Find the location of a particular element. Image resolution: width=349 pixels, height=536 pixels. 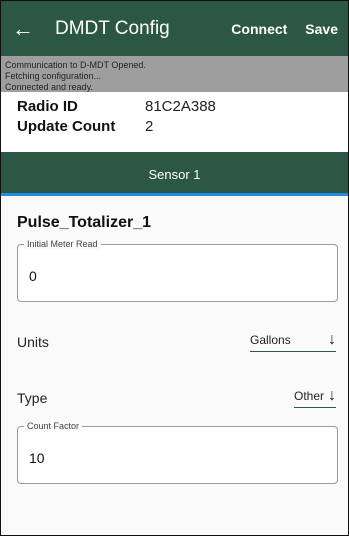

app-bar: ← DMDT Config Connect Save is located at coordinates (174, 28).